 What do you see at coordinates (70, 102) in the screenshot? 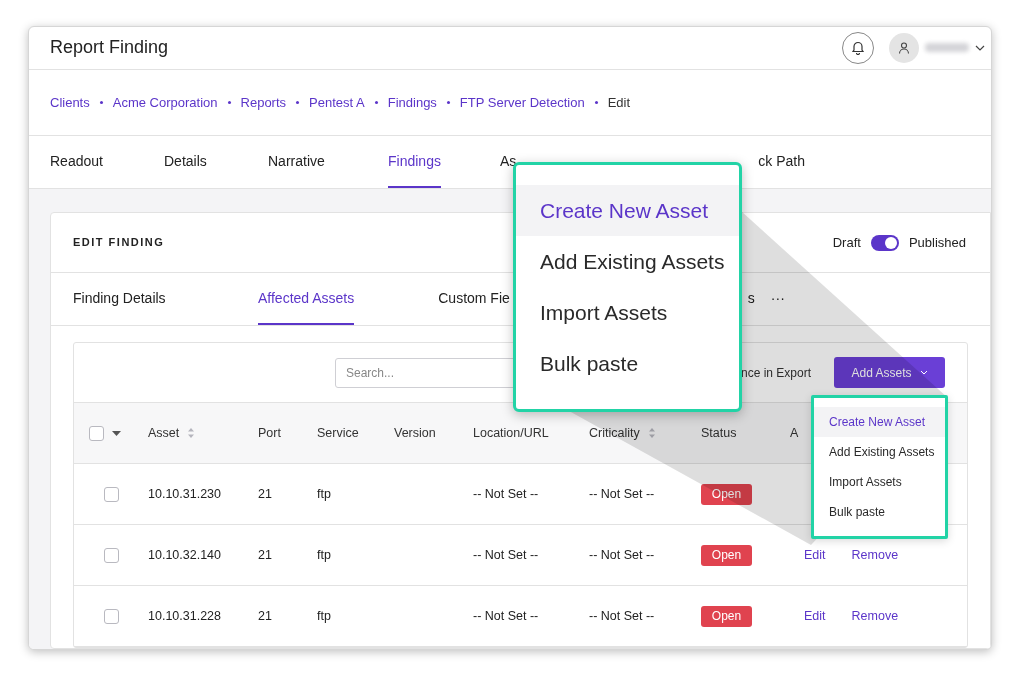
I see `breadcrumb-link: Clients` at bounding box center [70, 102].